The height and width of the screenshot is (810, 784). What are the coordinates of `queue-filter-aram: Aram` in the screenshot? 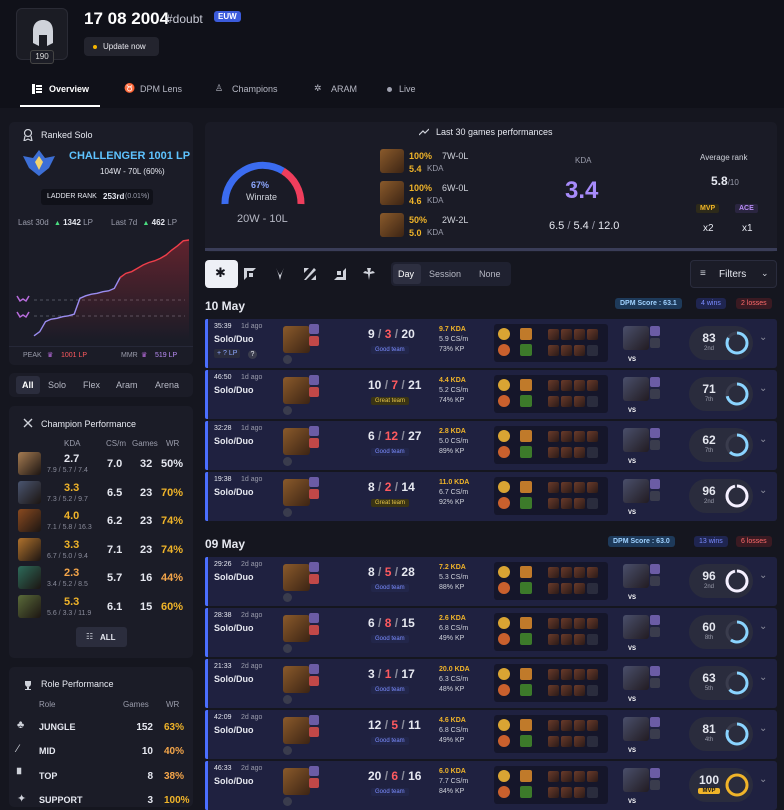 It's located at (127, 385).